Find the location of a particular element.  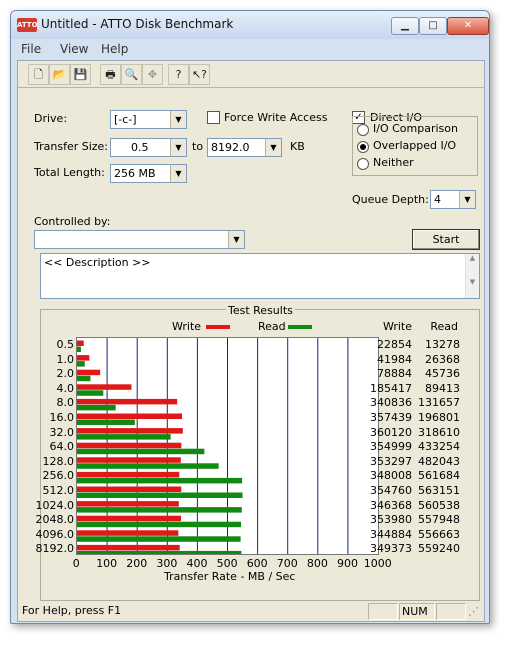

x-tick-label: 0 is located at coordinates (76, 563).